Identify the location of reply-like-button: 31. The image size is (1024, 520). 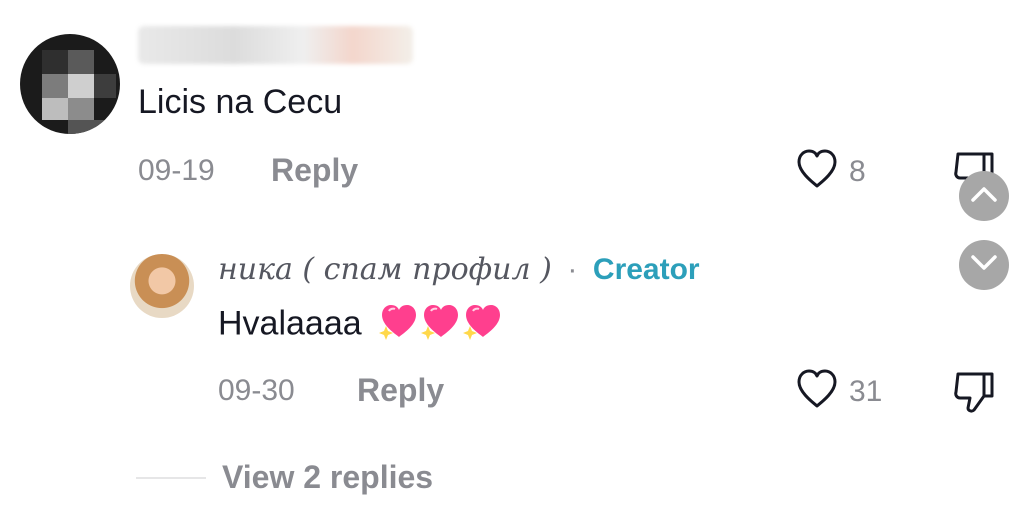
(838, 391).